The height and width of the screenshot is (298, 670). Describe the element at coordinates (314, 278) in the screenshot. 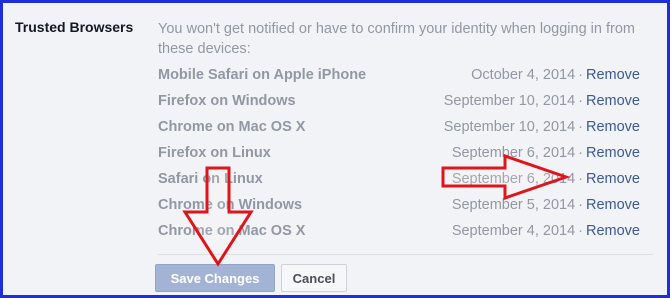

I see `cancel-button: Cancel` at that location.